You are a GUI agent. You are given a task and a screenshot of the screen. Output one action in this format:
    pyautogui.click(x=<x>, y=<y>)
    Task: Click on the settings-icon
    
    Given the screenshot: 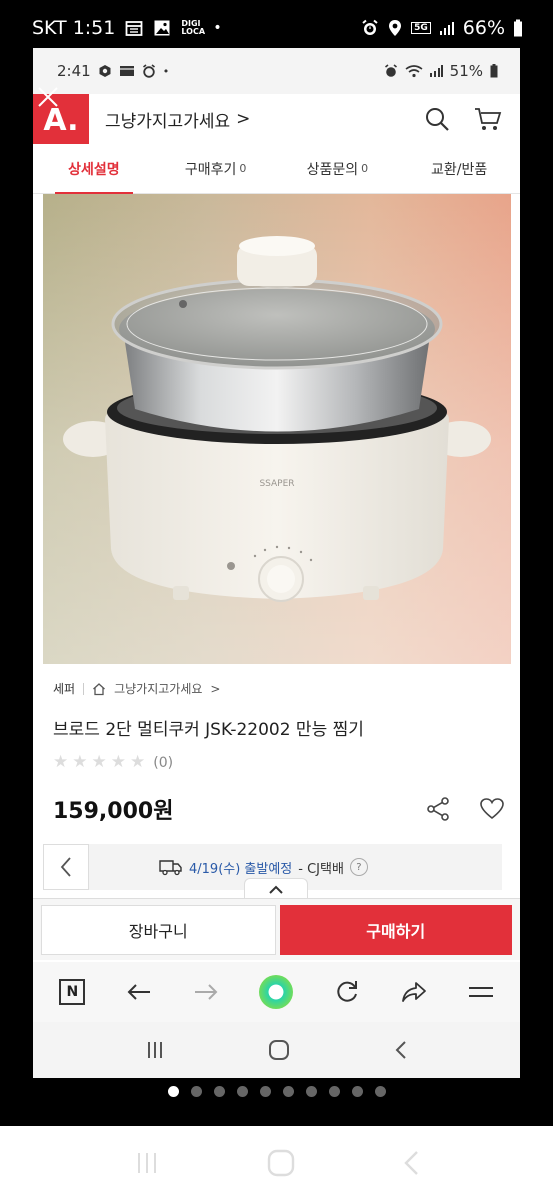 What is the action you would take?
    pyautogui.click(x=105, y=71)
    